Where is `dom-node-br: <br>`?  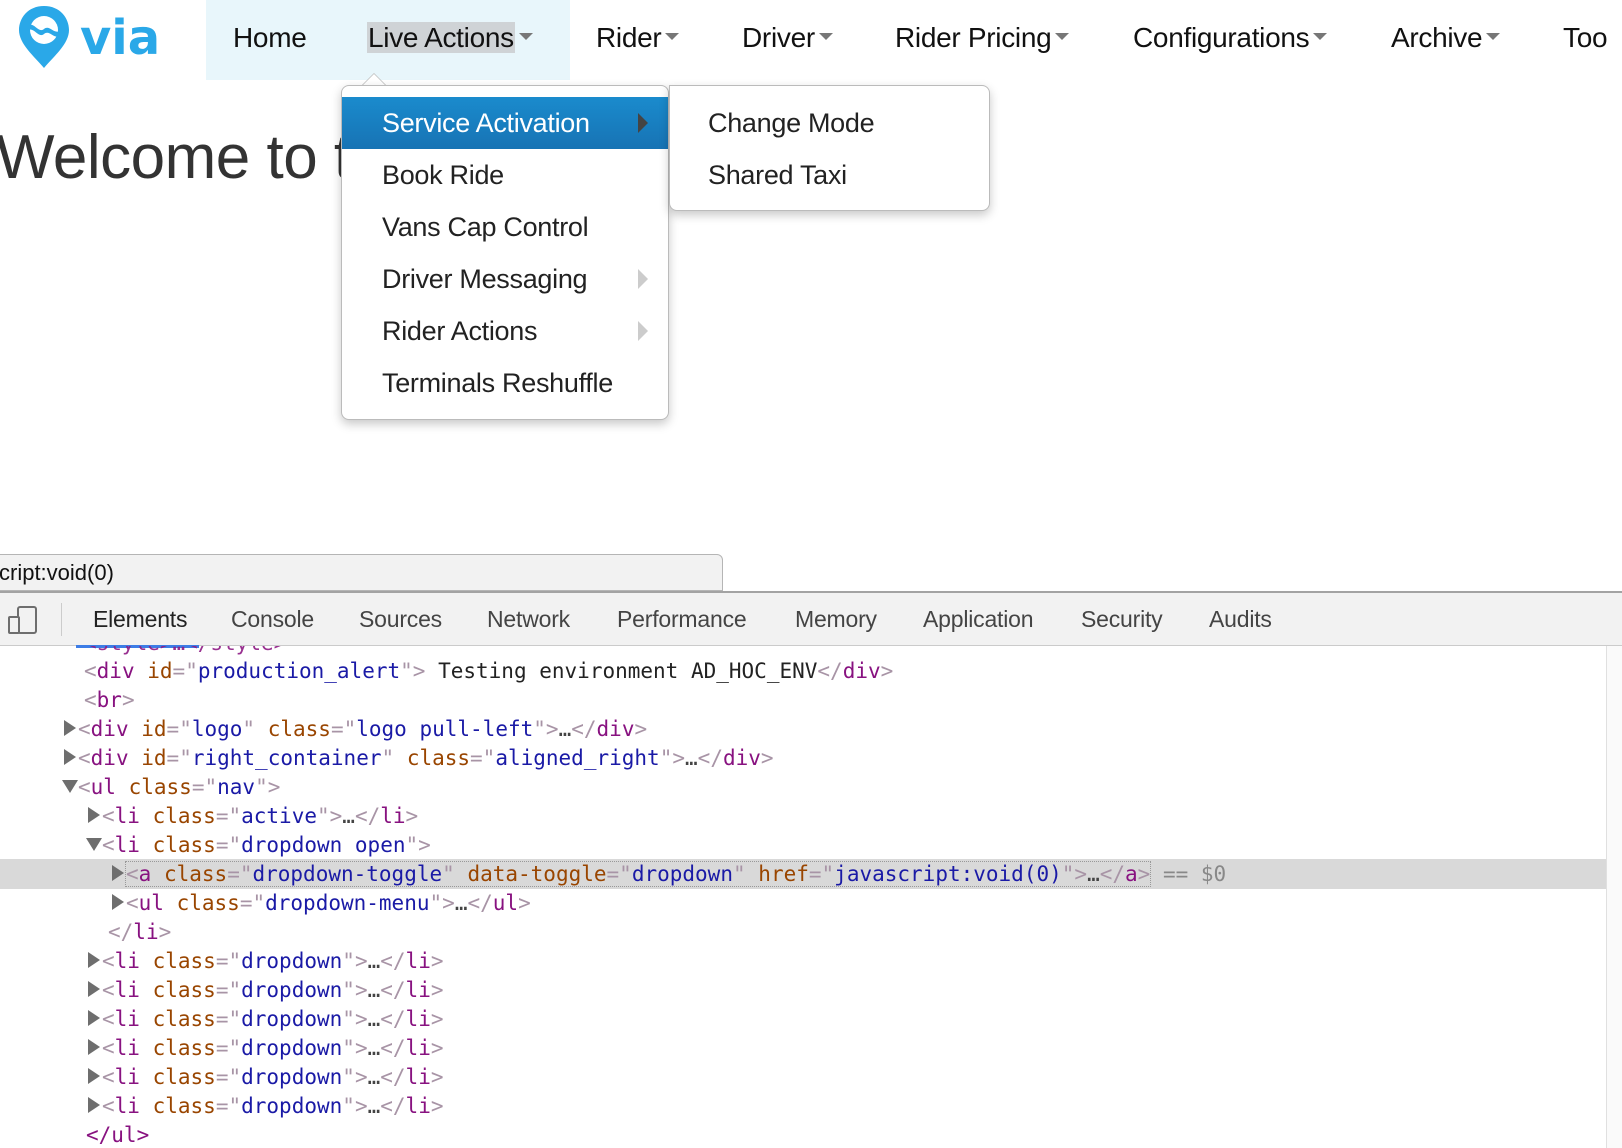
dom-node-br: <br> is located at coordinates (803, 700).